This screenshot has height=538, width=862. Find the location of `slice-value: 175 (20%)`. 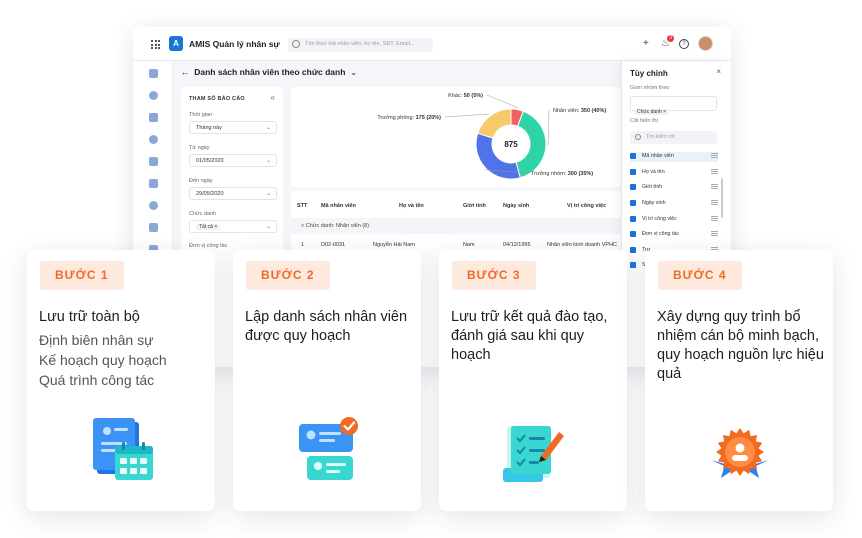

slice-value: 175 (20%) is located at coordinates (429, 118).